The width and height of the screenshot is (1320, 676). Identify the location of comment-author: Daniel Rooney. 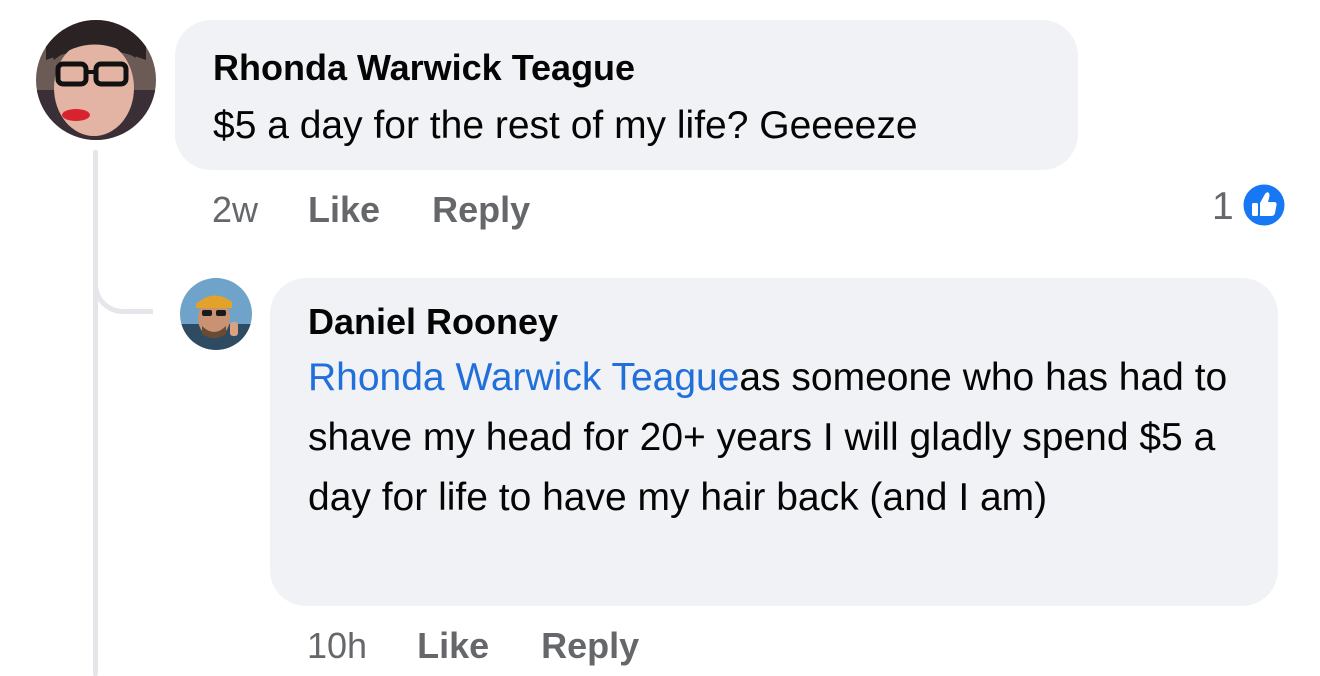
(774, 322).